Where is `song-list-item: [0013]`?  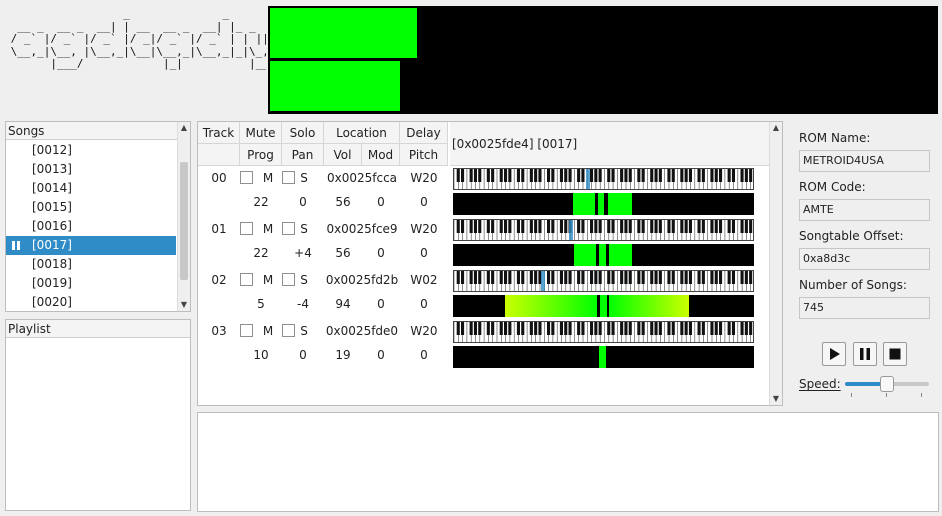 song-list-item: [0013] is located at coordinates (91, 169).